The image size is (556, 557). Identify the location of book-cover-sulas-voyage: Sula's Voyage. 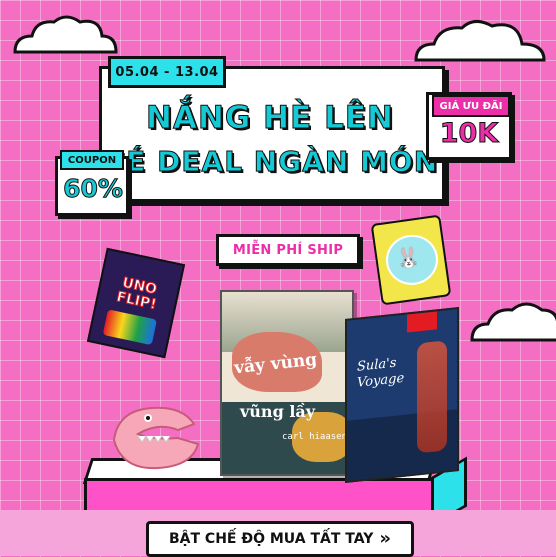
(402, 395).